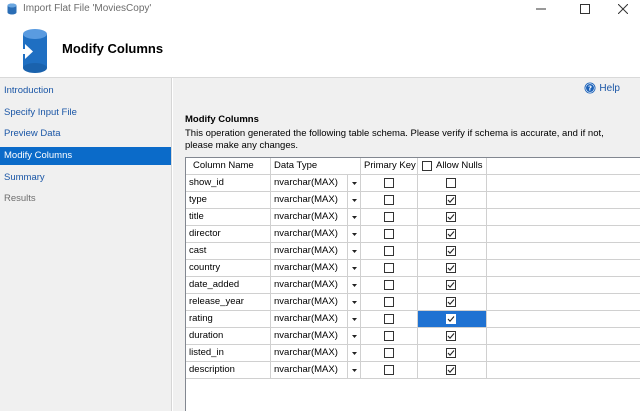  What do you see at coordinates (452, 166) in the screenshot?
I see `header-allow-nulls: Allow Nulls` at bounding box center [452, 166].